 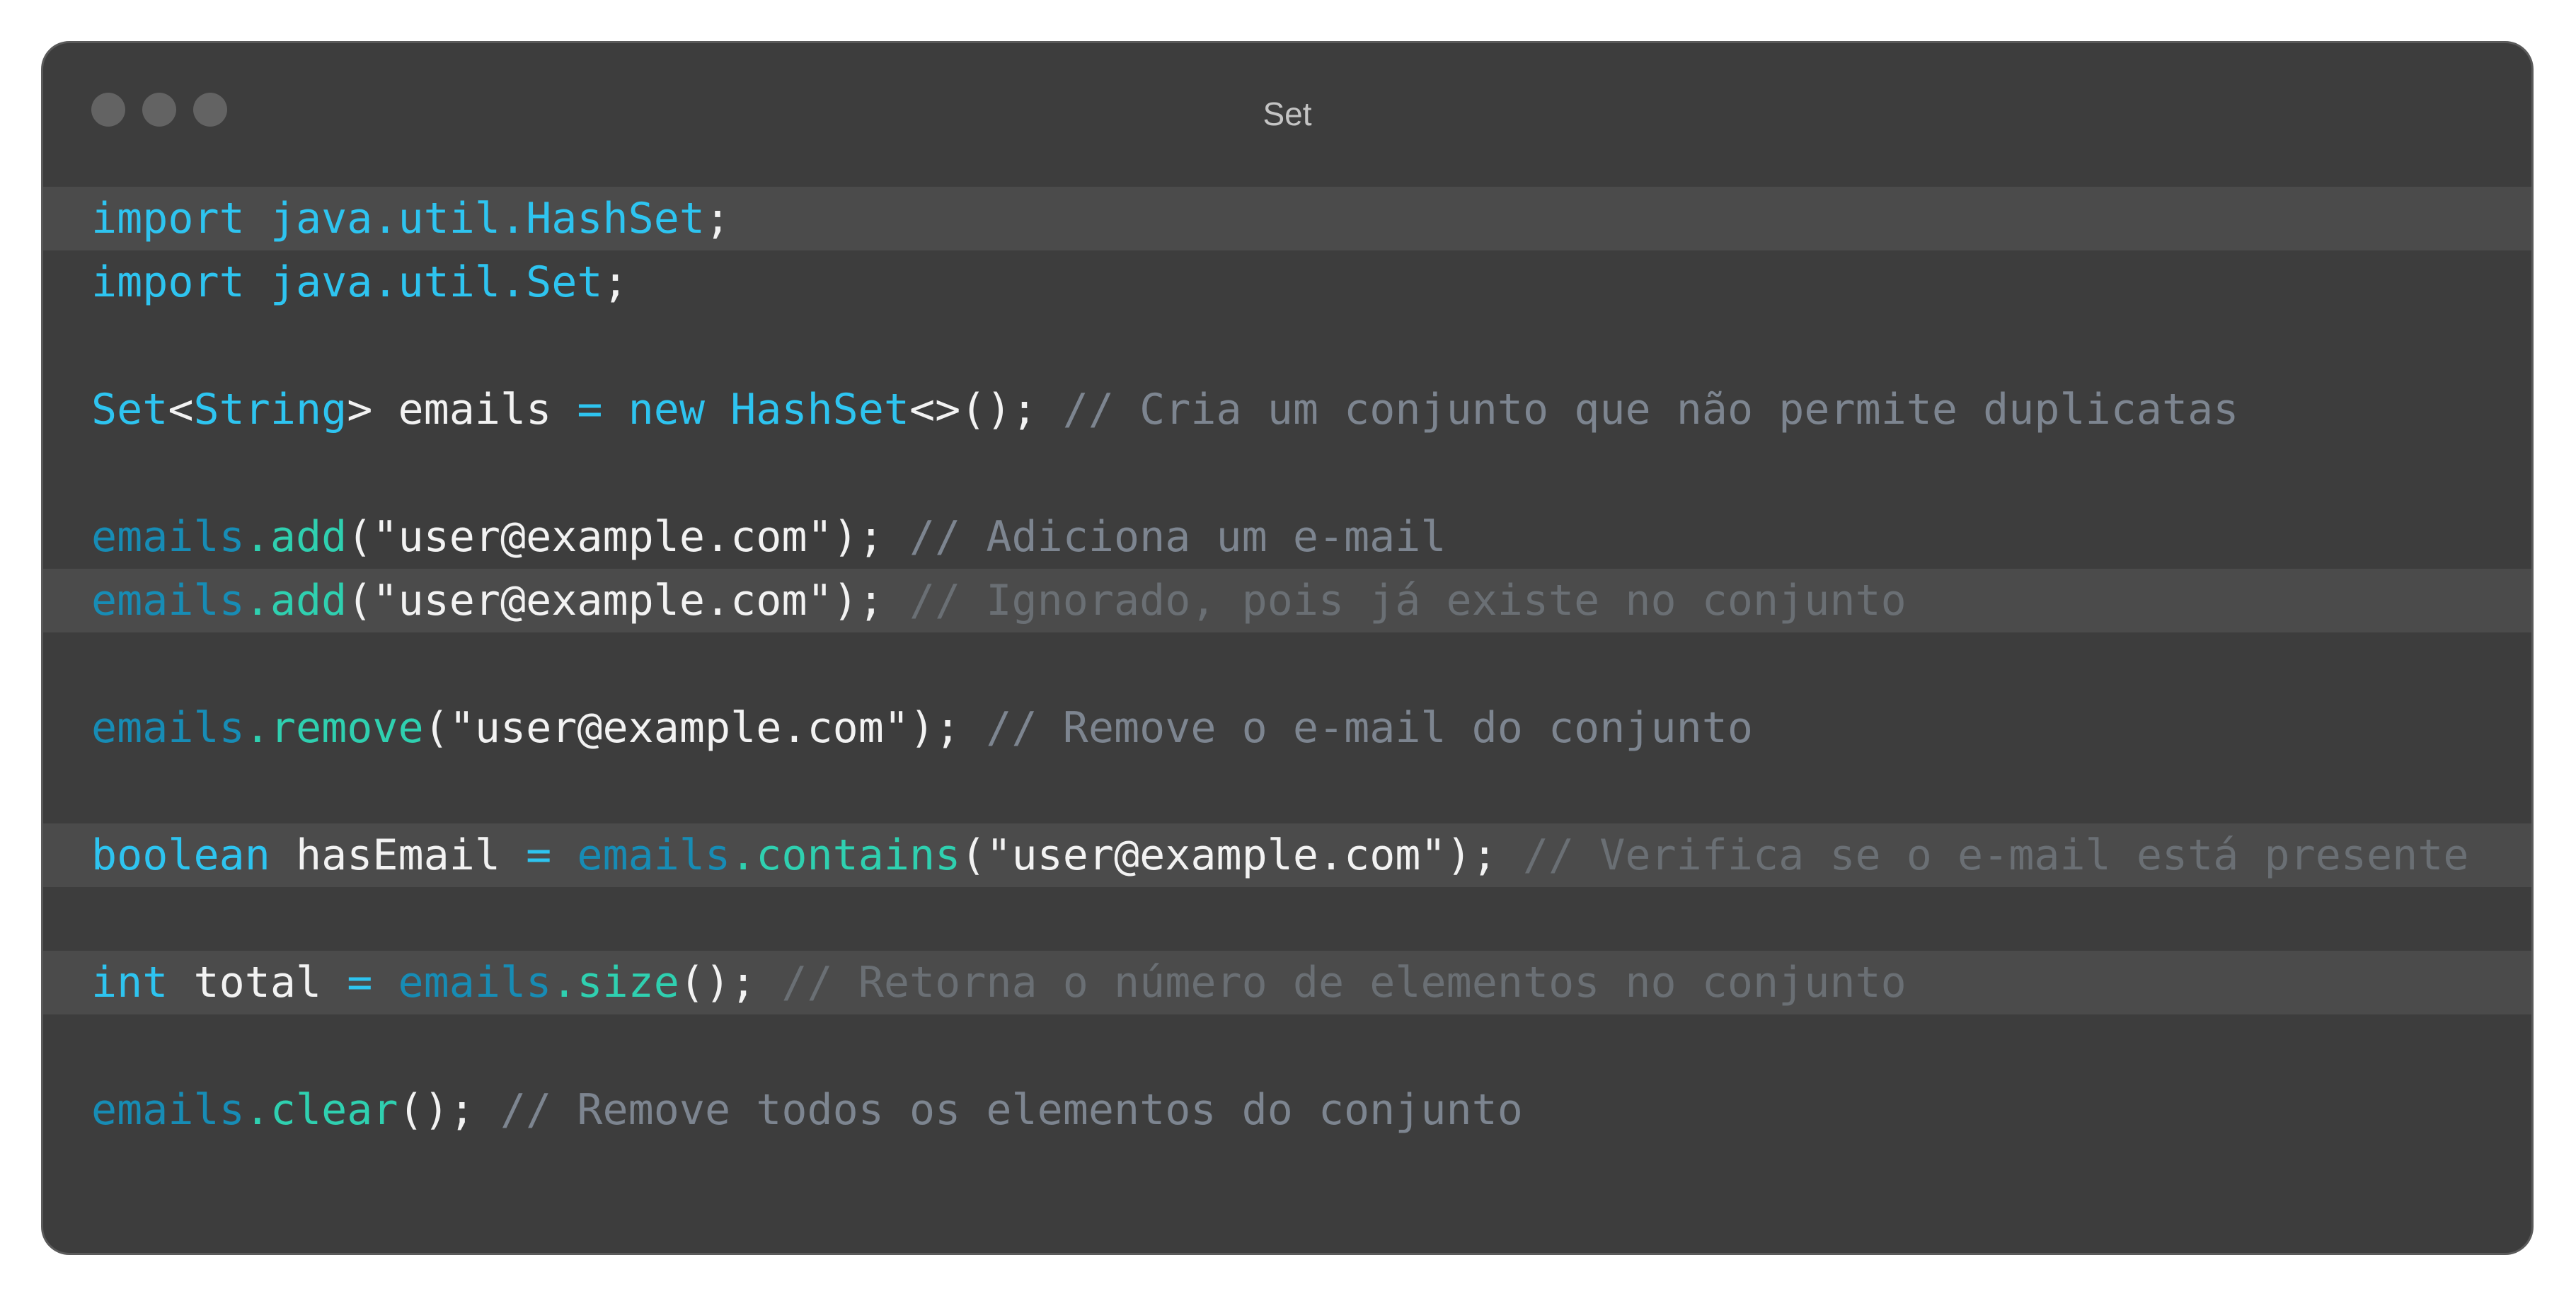 I want to click on keyword: boolean, so click(x=181, y=855).